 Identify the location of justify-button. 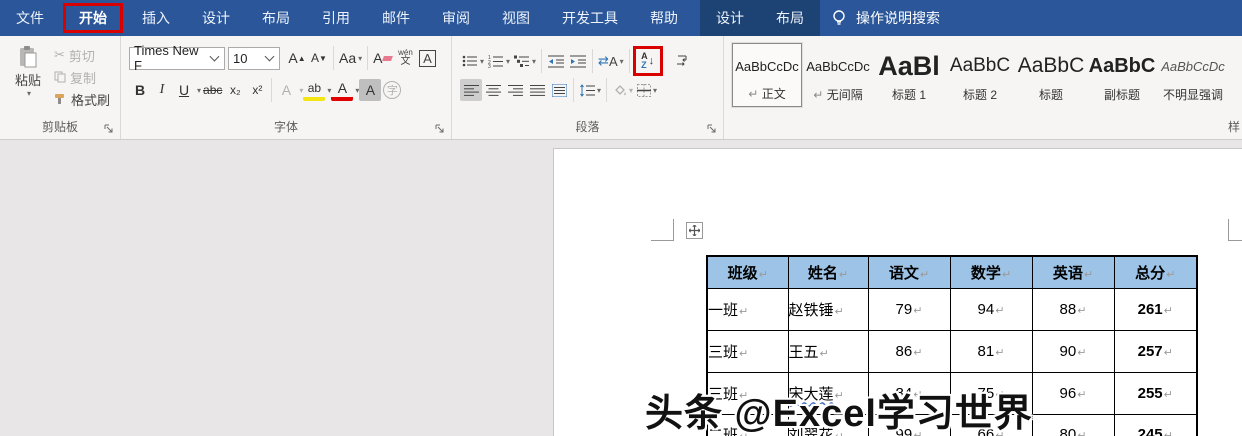
(537, 90).